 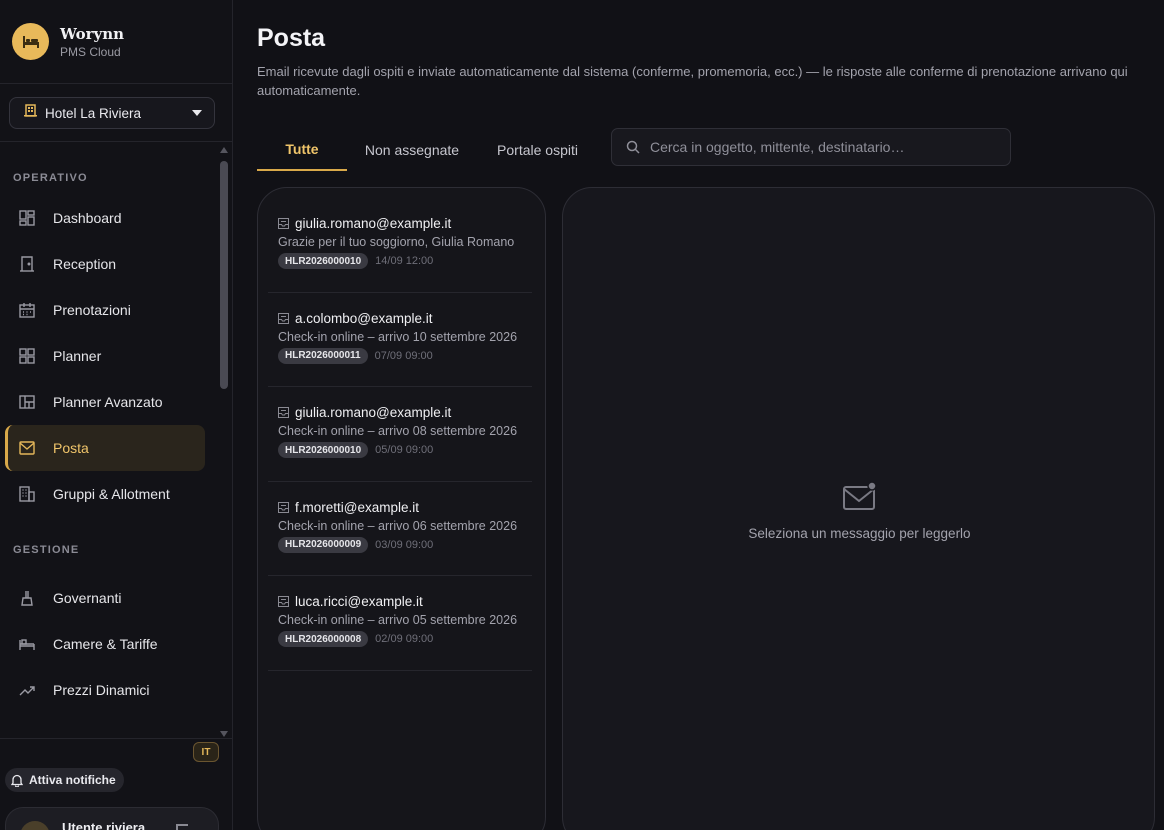 I want to click on sidebar-item-governanti: Governanti, so click(x=105, y=598).